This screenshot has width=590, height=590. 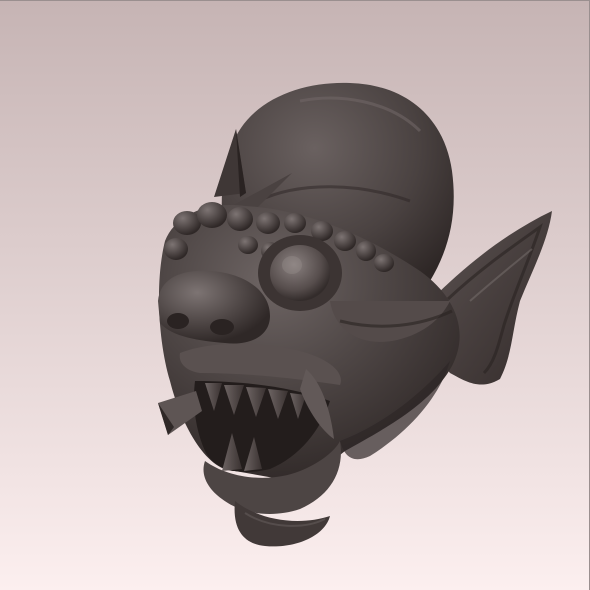 What do you see at coordinates (300, 273) in the screenshot?
I see `eye` at bounding box center [300, 273].